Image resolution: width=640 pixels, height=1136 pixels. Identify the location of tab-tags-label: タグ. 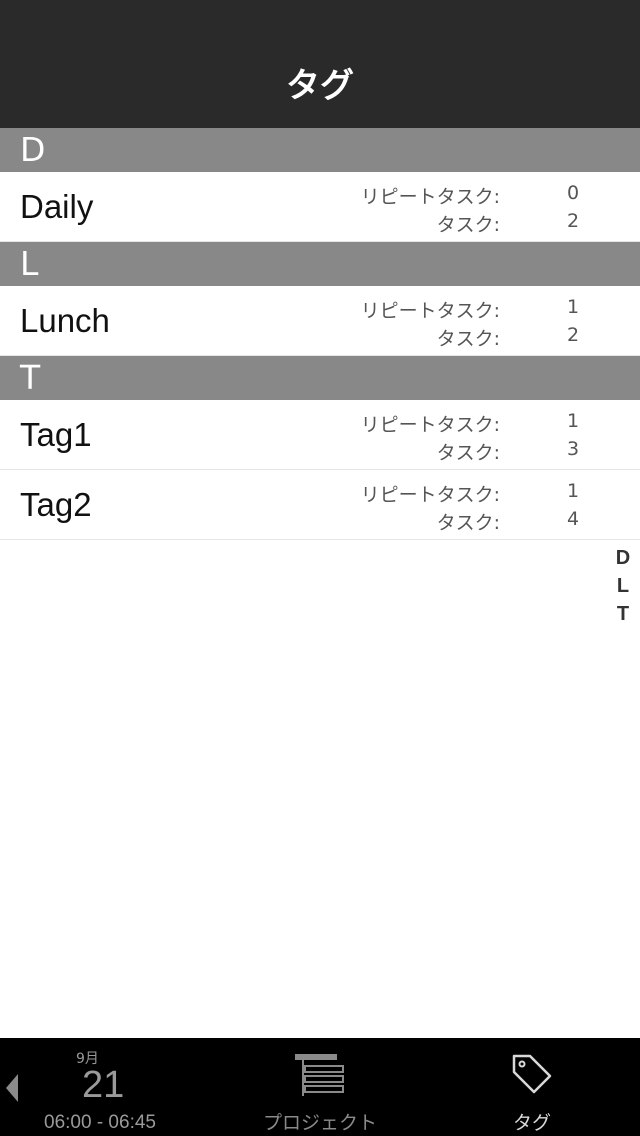
(531, 1123).